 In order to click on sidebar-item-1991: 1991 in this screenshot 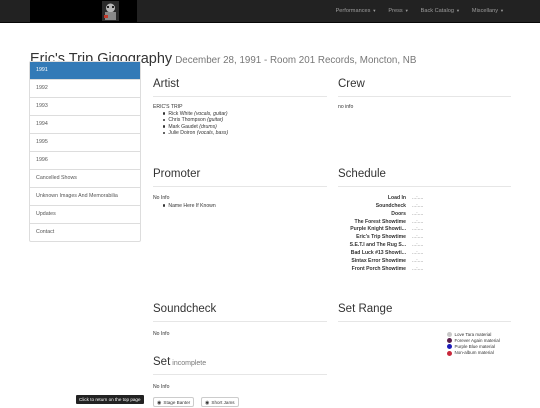, I will do `click(85, 70)`.